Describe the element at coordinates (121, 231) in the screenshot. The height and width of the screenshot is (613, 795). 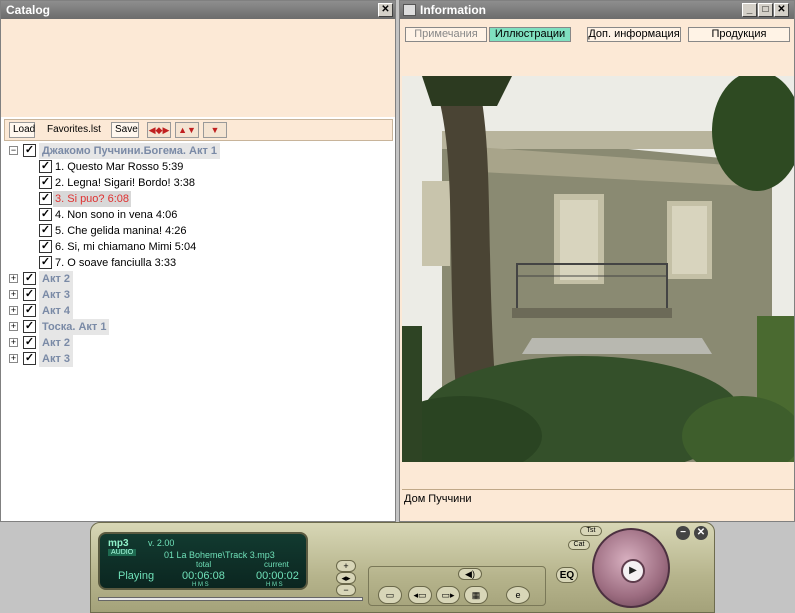
I see `track-label: 5. Che gelida manina! 4:26` at that location.